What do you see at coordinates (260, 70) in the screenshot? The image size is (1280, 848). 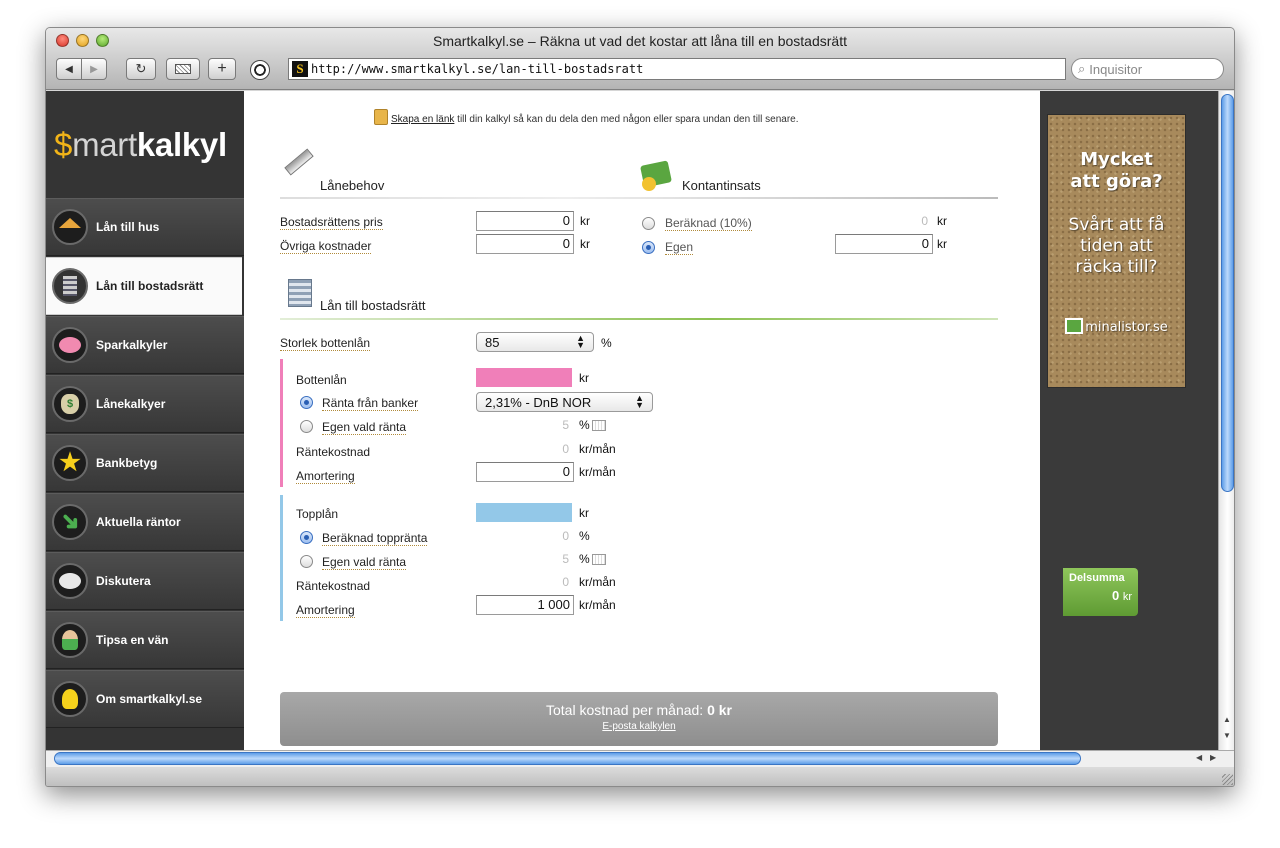 I see `safari-compass-icon` at bounding box center [260, 70].